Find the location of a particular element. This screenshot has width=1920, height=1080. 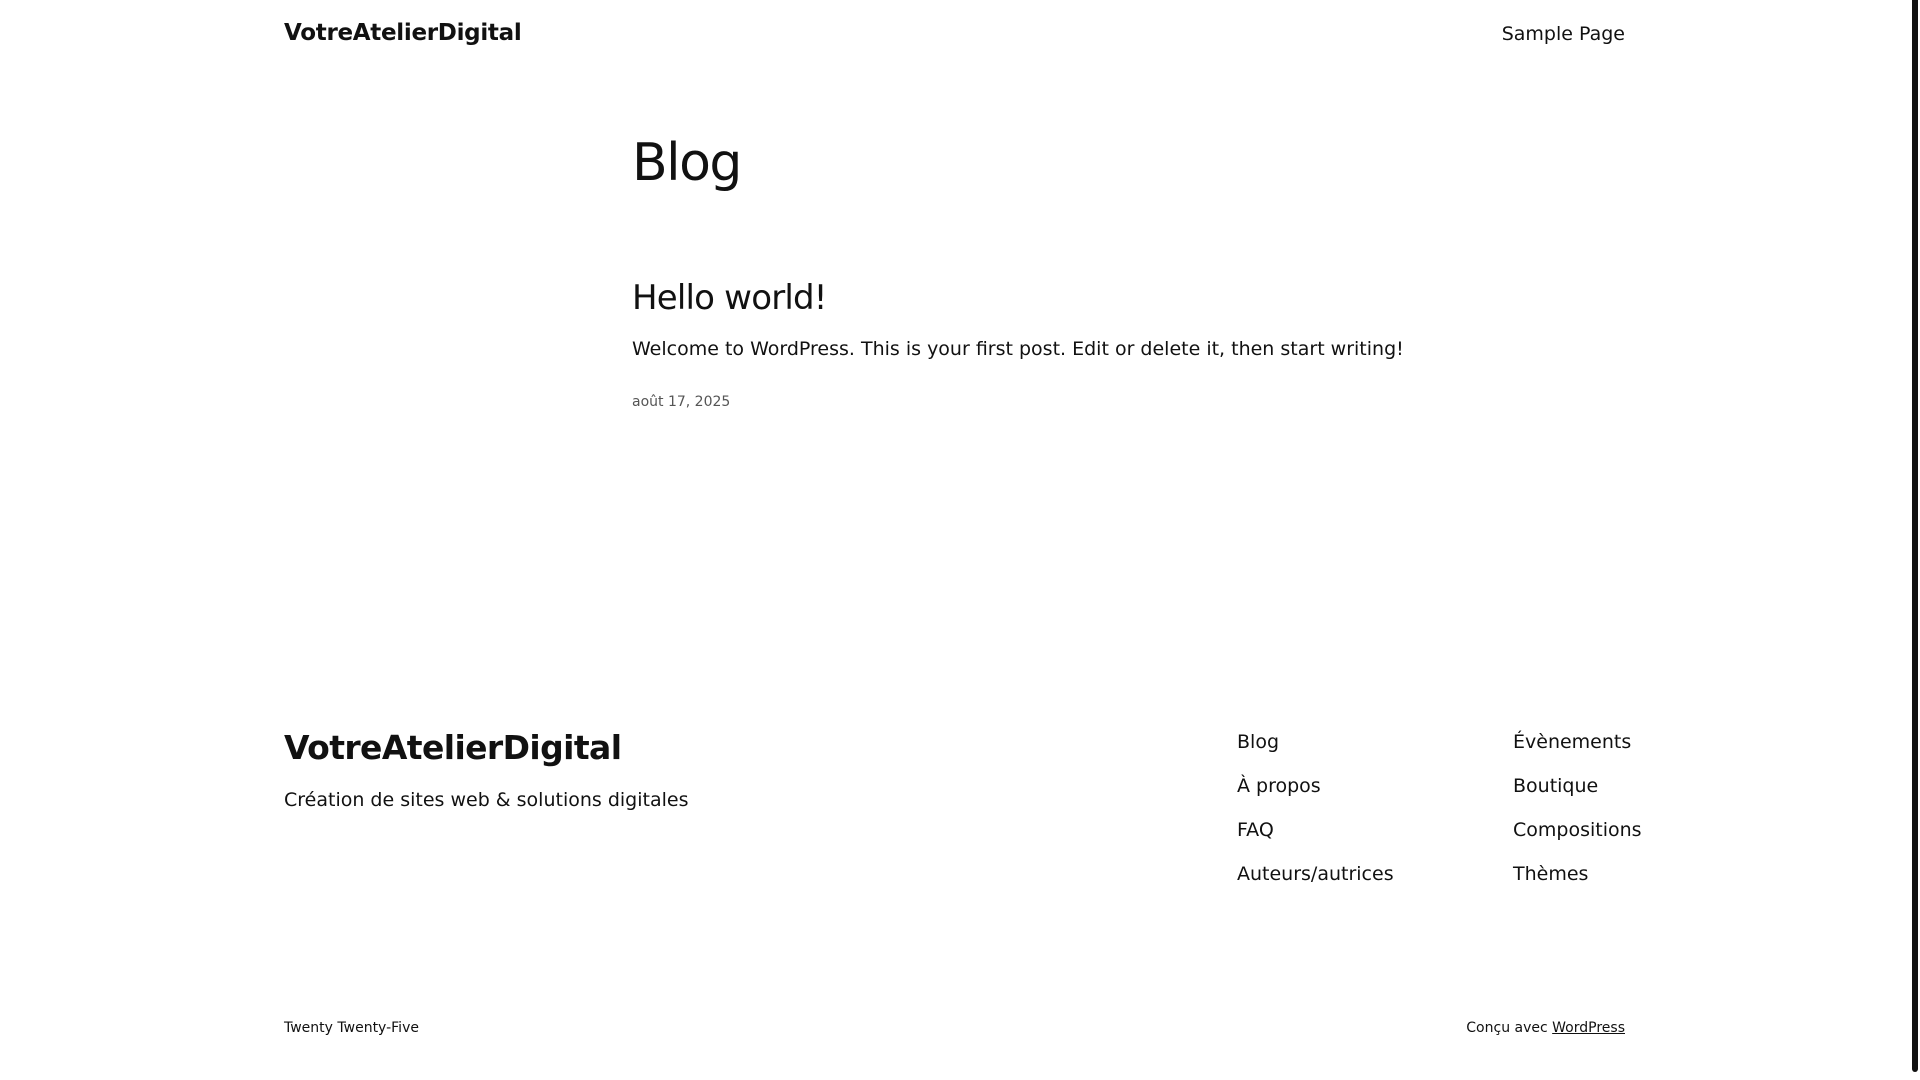

footer-nav-authors: Auteurs/autrices is located at coordinates (1315, 874).